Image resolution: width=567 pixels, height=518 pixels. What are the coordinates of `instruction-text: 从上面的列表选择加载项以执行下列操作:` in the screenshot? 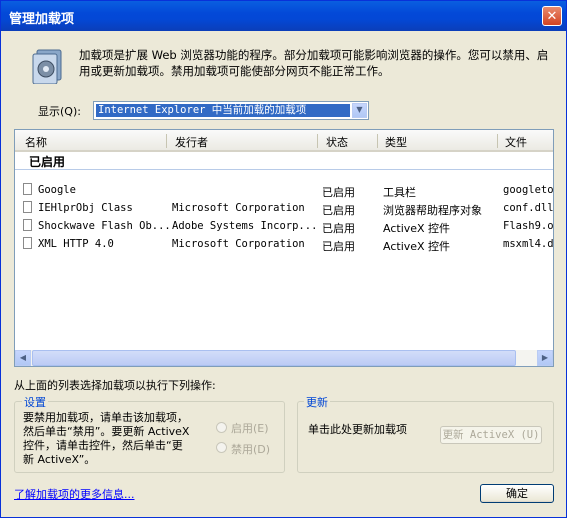 It's located at (115, 385).